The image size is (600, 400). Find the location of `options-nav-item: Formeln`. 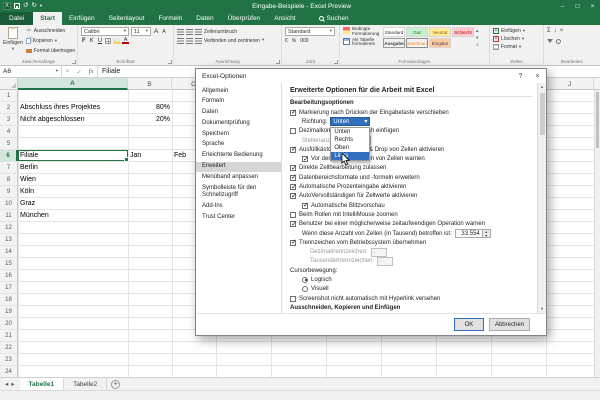

options-nav-item: Formeln is located at coordinates (238, 102).